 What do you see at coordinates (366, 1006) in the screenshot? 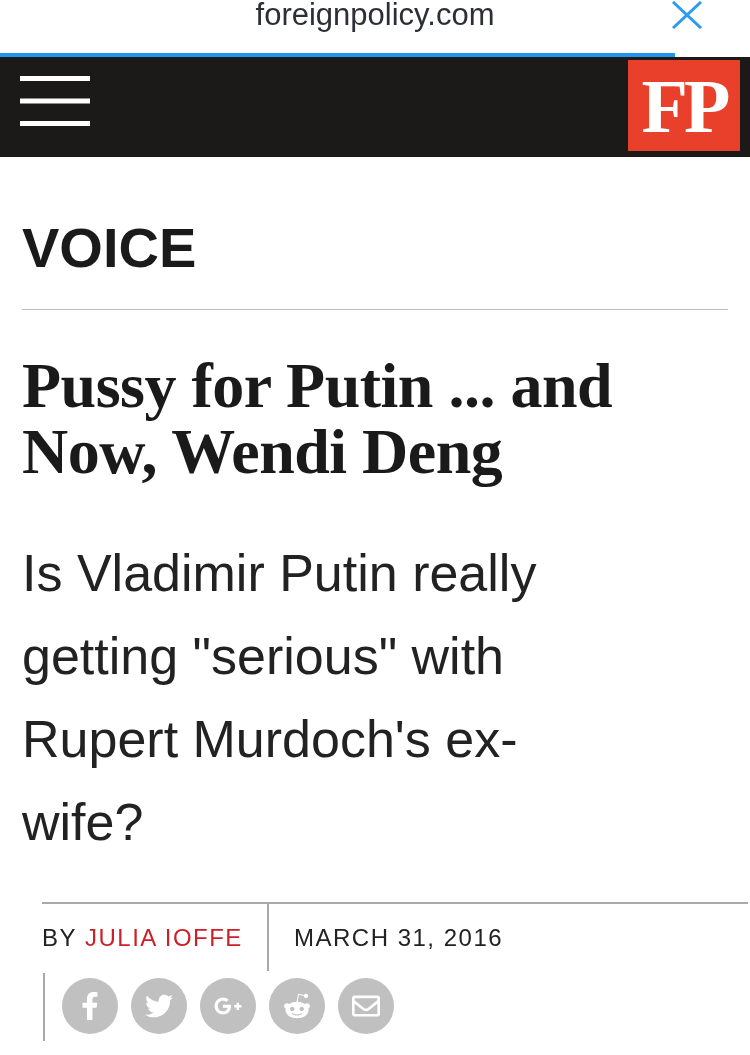
I see `email-share-button` at bounding box center [366, 1006].